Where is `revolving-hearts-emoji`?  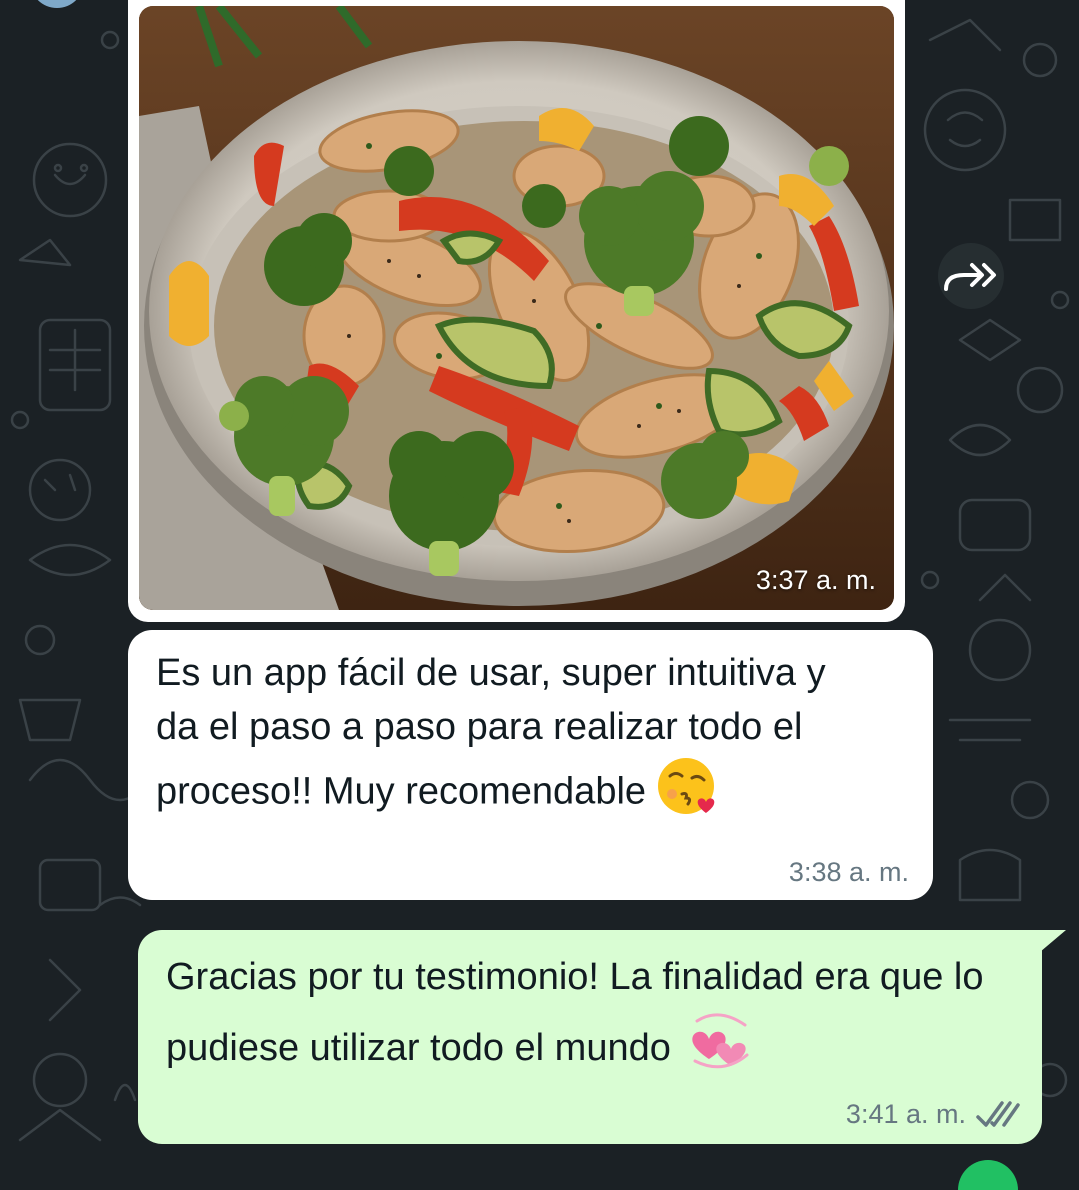
revolving-hearts-emoji is located at coordinates (720, 1050).